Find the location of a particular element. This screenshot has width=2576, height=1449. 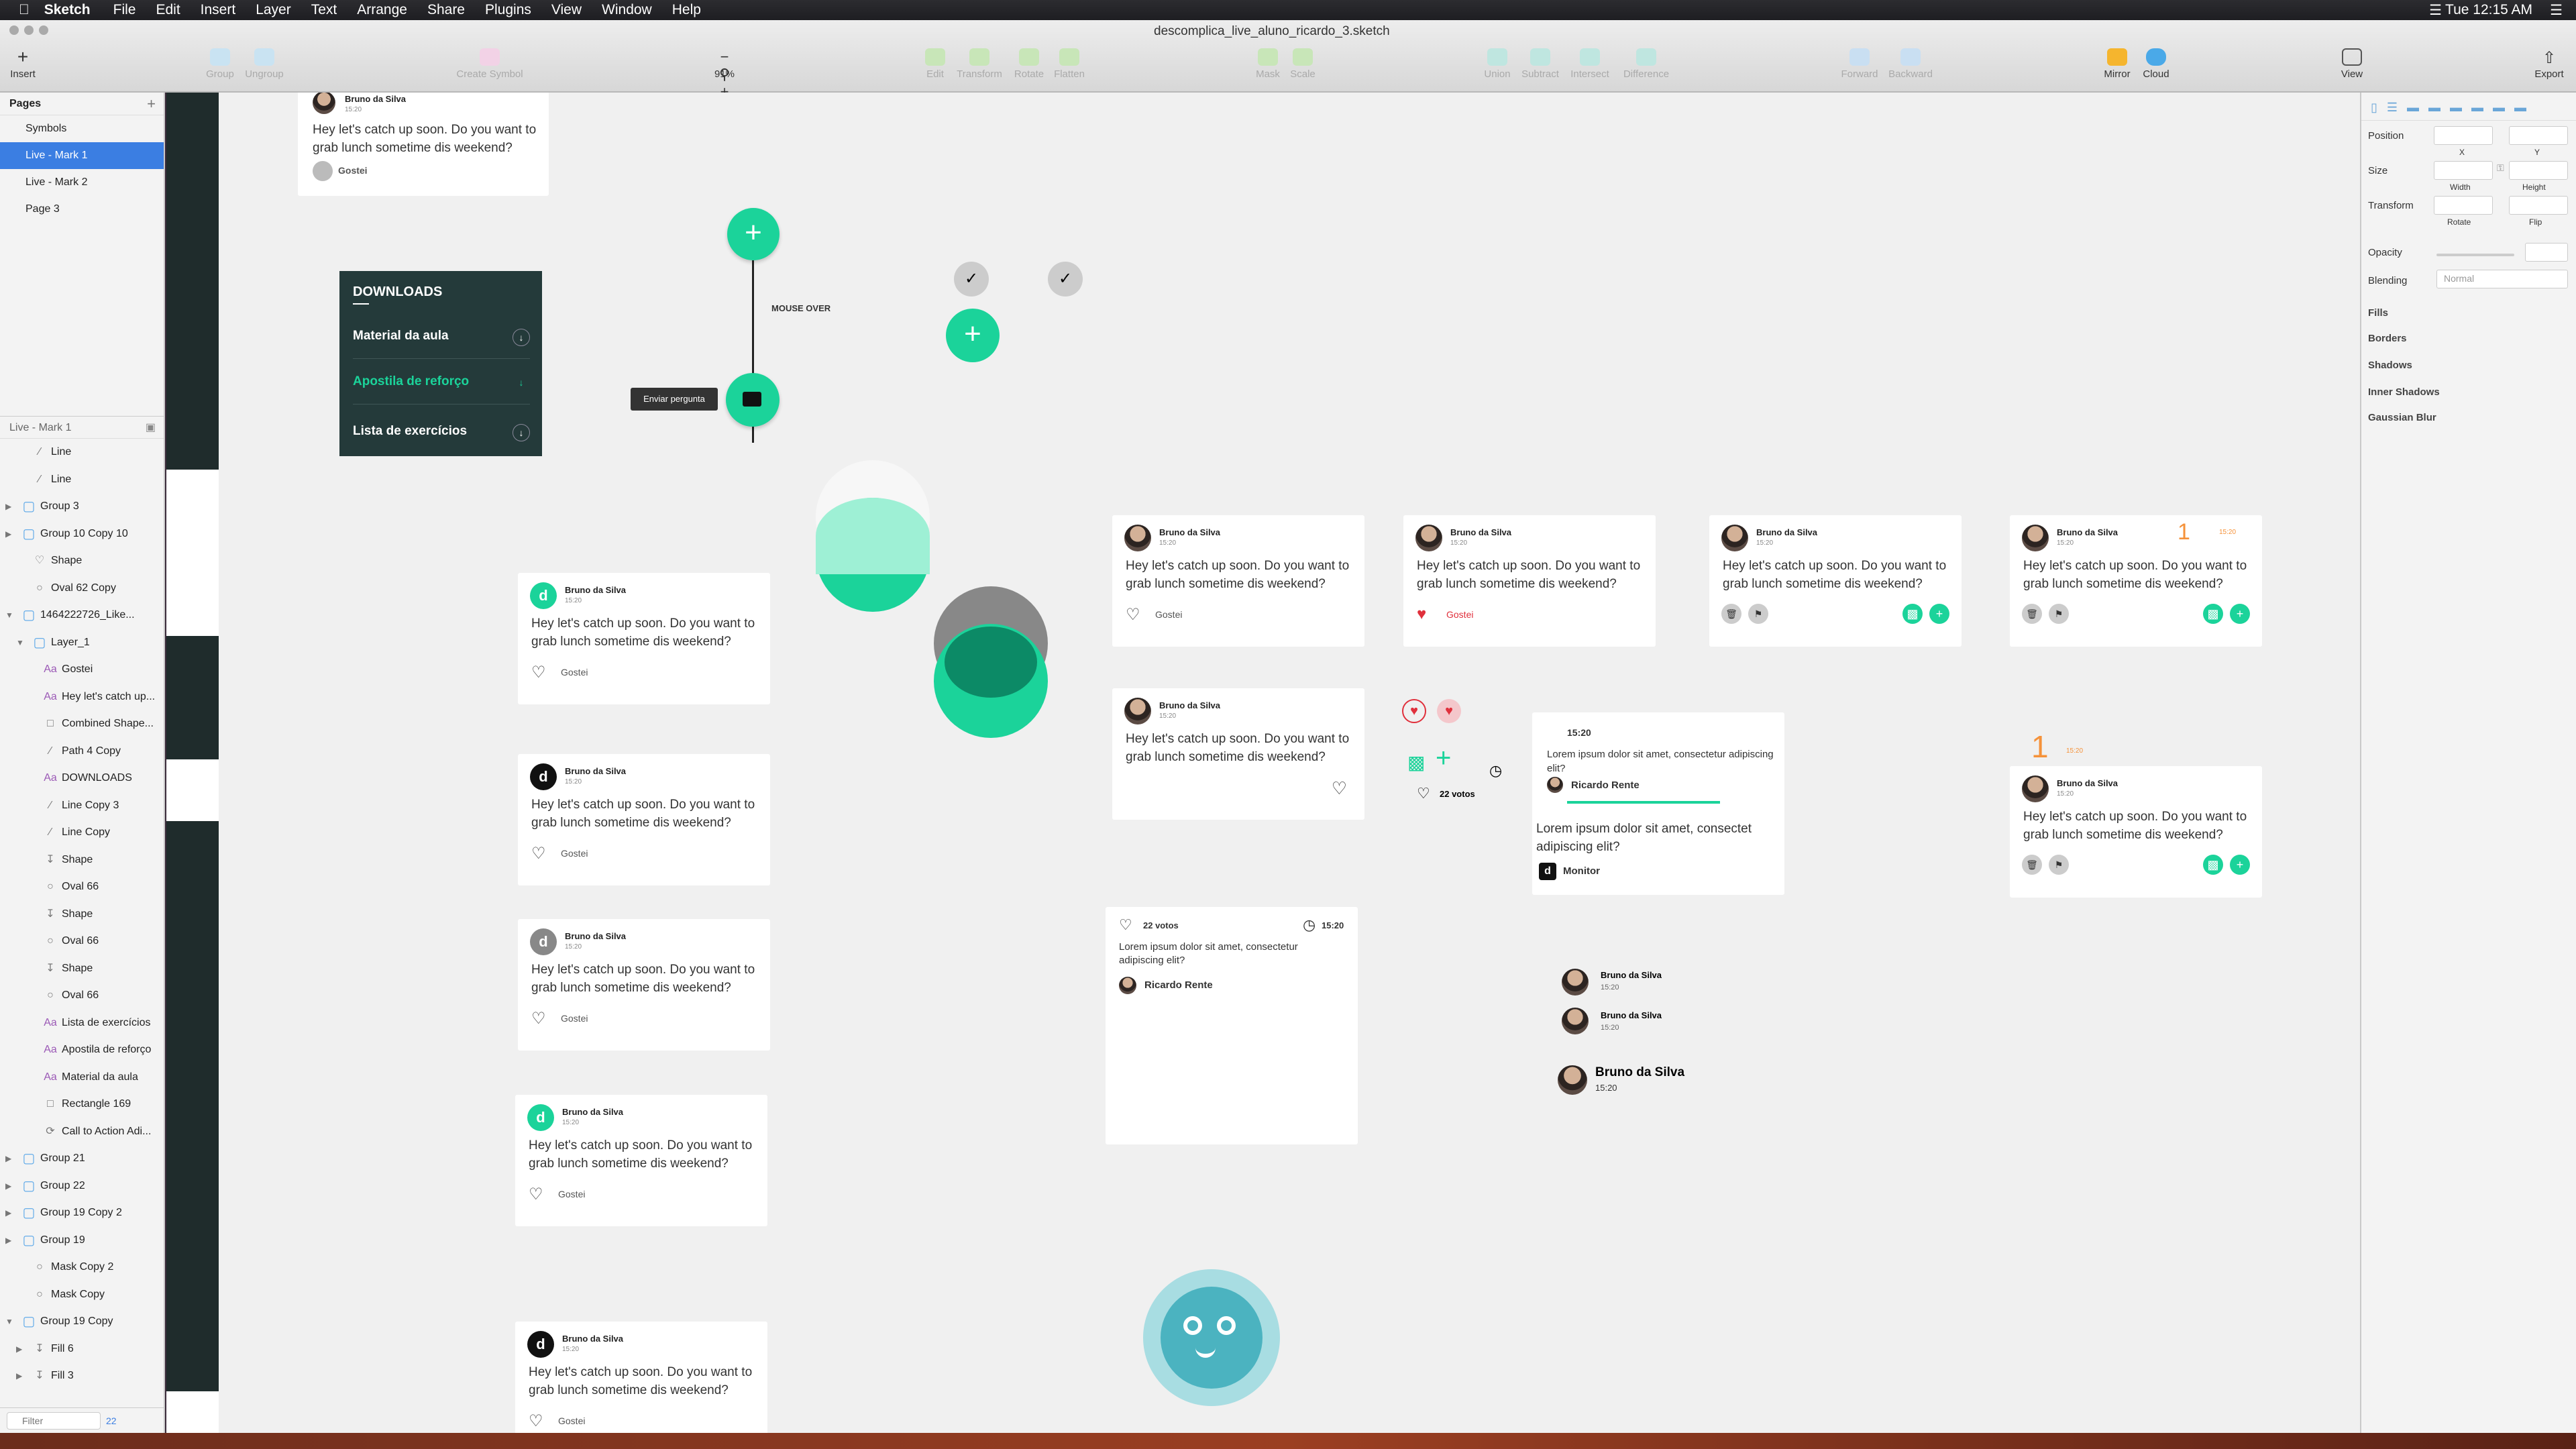

inner-shadows-section: Inner Shadows is located at coordinates (2404, 392).